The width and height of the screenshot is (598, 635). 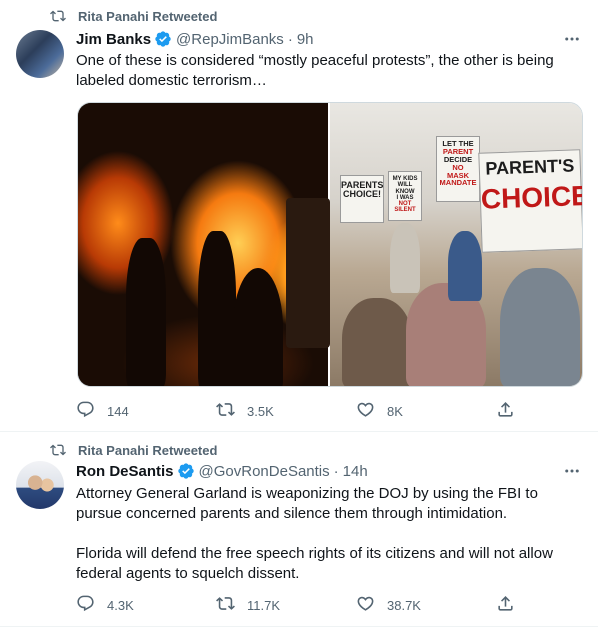 What do you see at coordinates (405, 196) in the screenshot?
I see `protest-sign: MY KIDS WILL KNOW I WAS NOT SILENT` at bounding box center [405, 196].